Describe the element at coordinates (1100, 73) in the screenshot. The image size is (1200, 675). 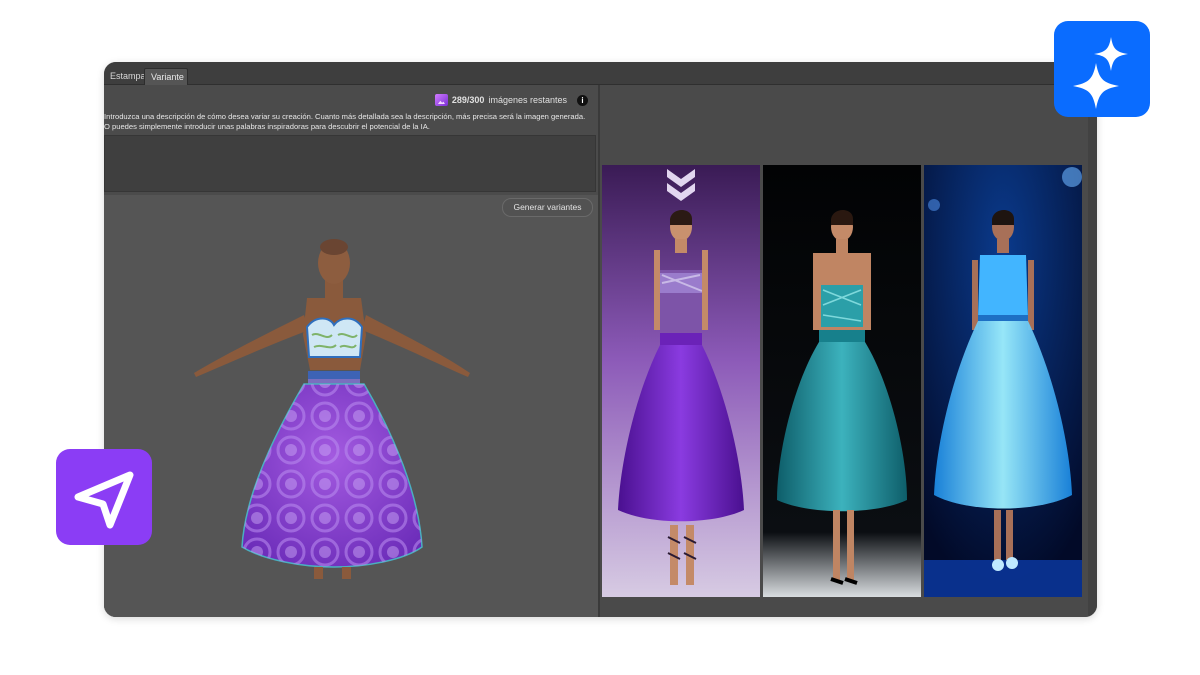
I see `sparkle-icon` at that location.